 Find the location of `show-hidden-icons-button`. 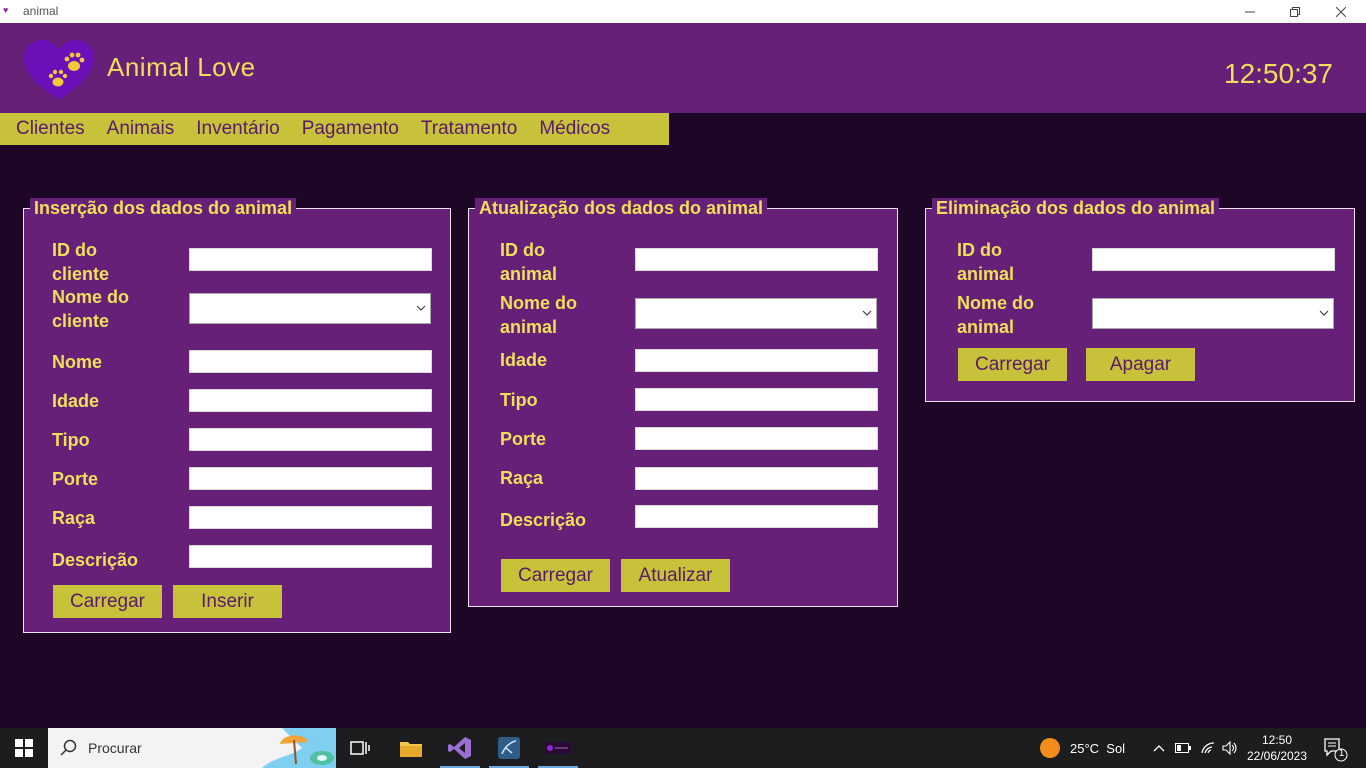

show-hidden-icons-button is located at coordinates (1159, 748).